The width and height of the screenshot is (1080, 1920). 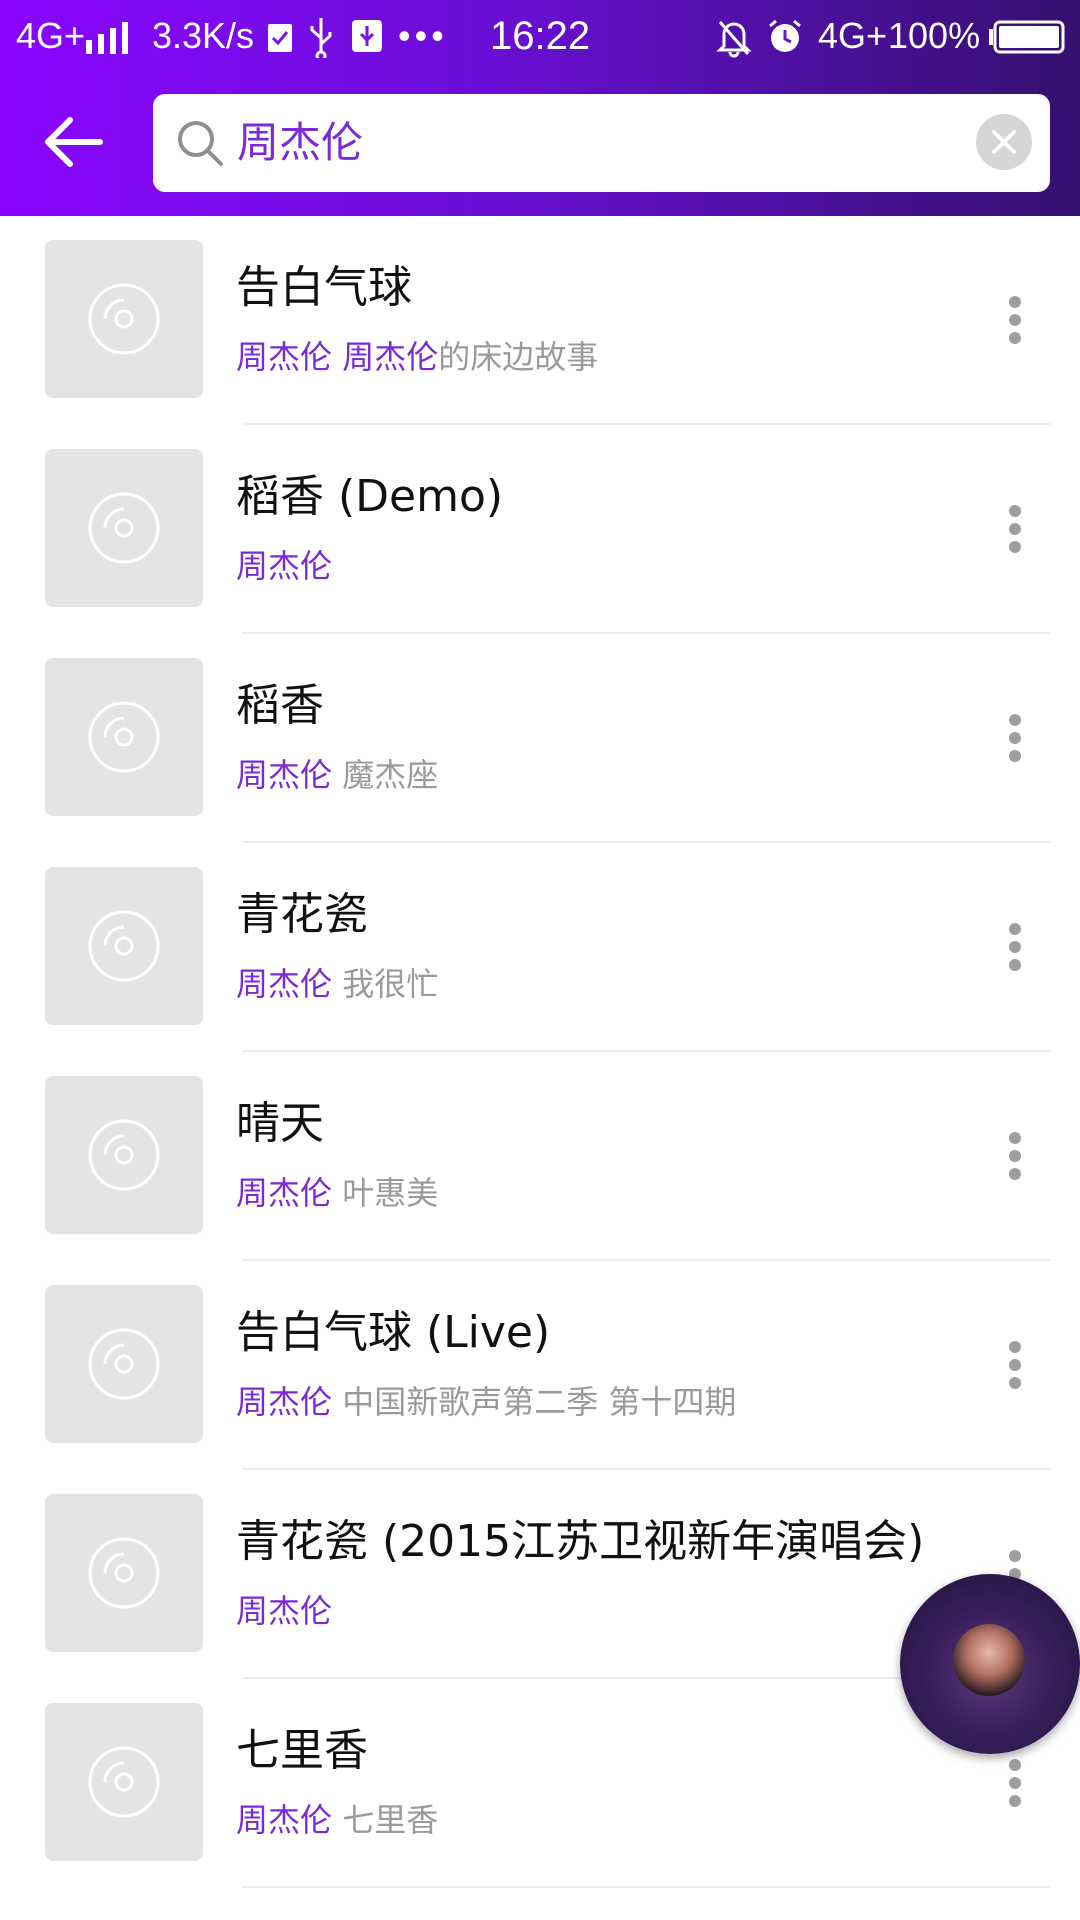 I want to click on song-subtitle: 周杰伦 我很忙, so click(x=337, y=984).